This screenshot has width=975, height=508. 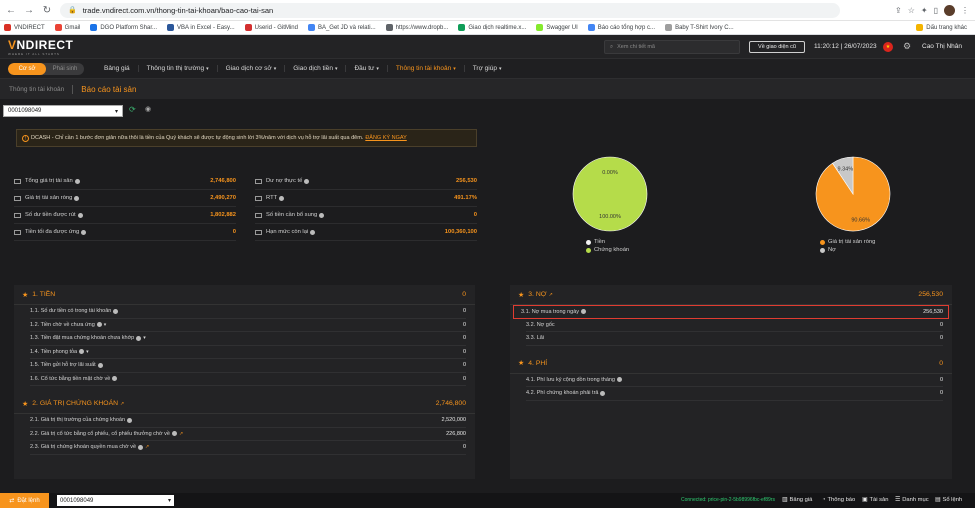 What do you see at coordinates (610, 194) in the screenshot?
I see `asset-allocation-pie: 0.00% 100.00%` at bounding box center [610, 194].